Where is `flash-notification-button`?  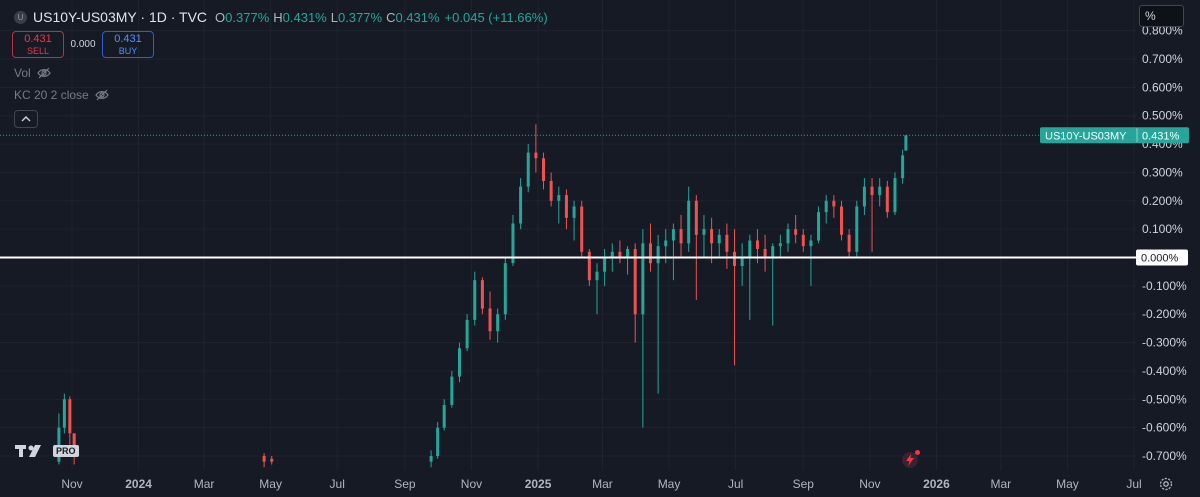 flash-notification-button is located at coordinates (911, 459).